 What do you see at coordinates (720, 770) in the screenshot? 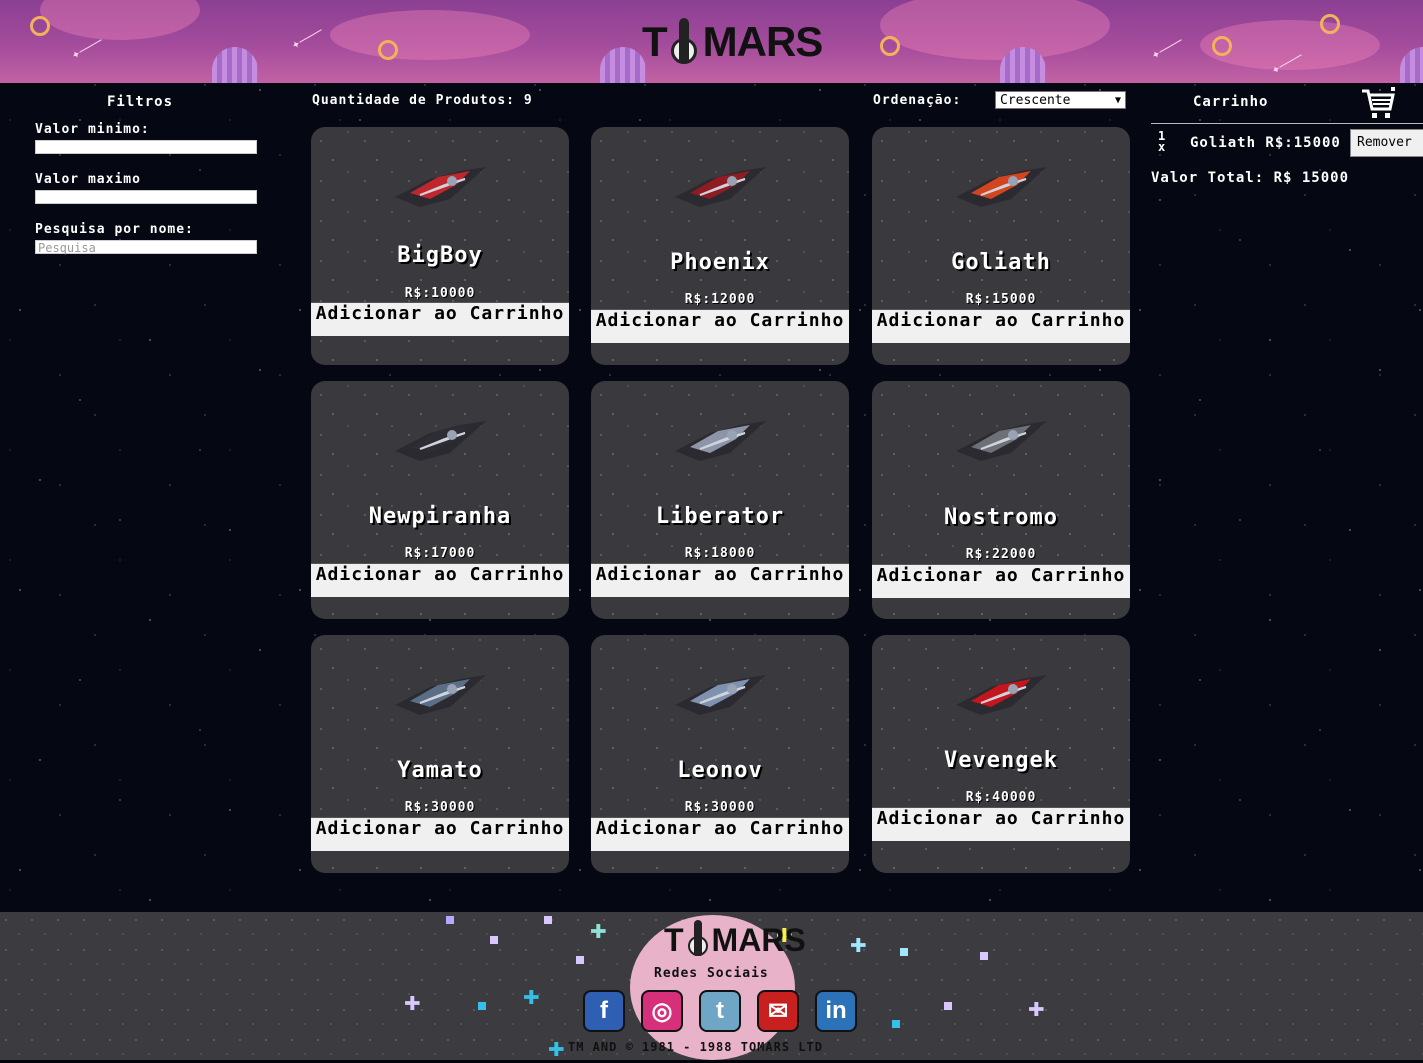
I see `product-name: Leonov` at bounding box center [720, 770].